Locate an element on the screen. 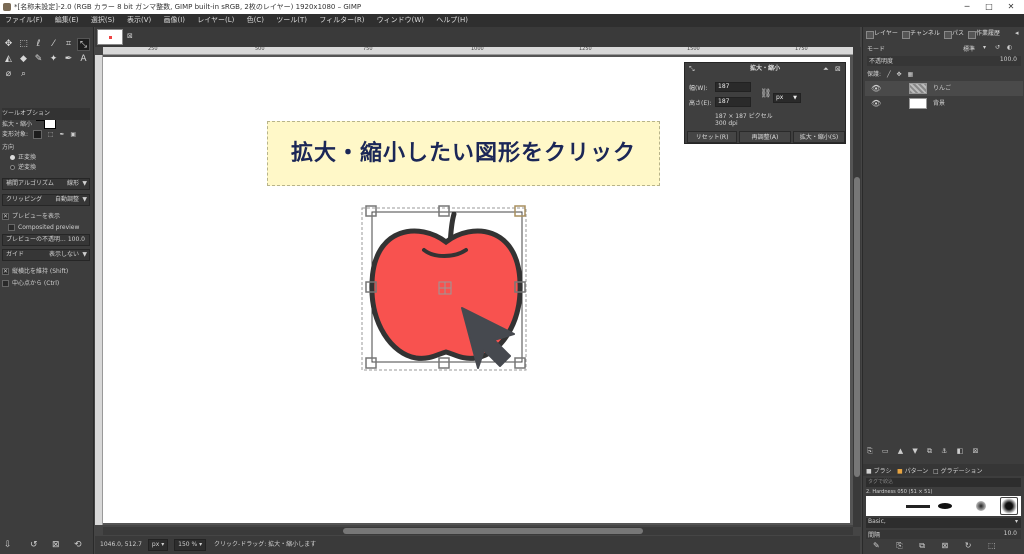  anchor-icon: ⚓ is located at coordinates (944, 451).